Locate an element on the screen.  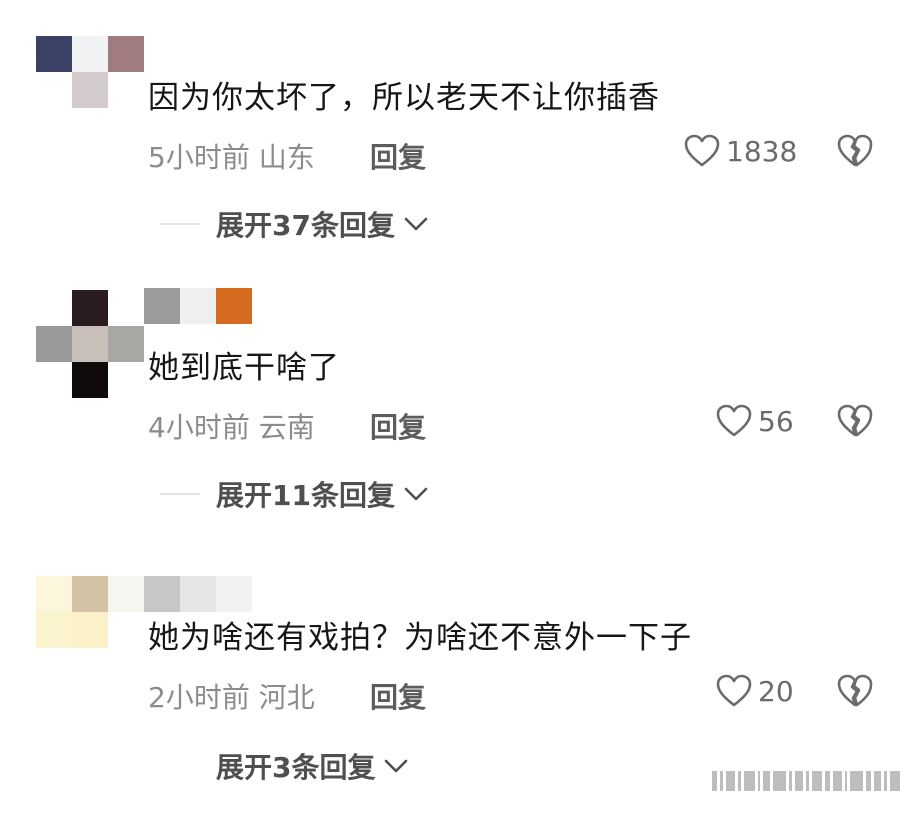
watermark is located at coordinates (806, 781).